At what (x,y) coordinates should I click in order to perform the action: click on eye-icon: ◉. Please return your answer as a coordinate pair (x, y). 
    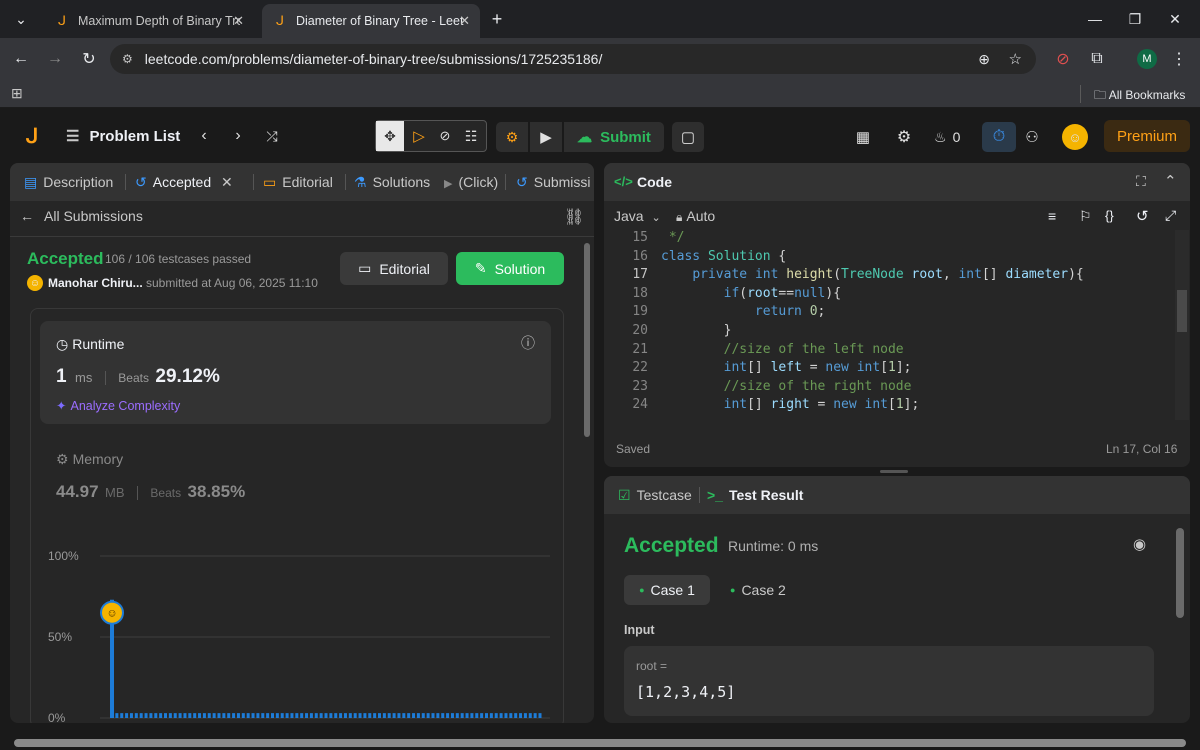
    Looking at the image, I should click on (1139, 544).